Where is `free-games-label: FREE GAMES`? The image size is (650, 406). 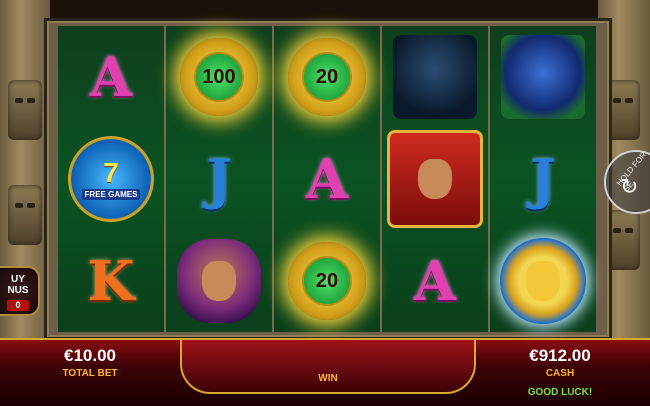 free-games-label: FREE GAMES is located at coordinates (111, 194).